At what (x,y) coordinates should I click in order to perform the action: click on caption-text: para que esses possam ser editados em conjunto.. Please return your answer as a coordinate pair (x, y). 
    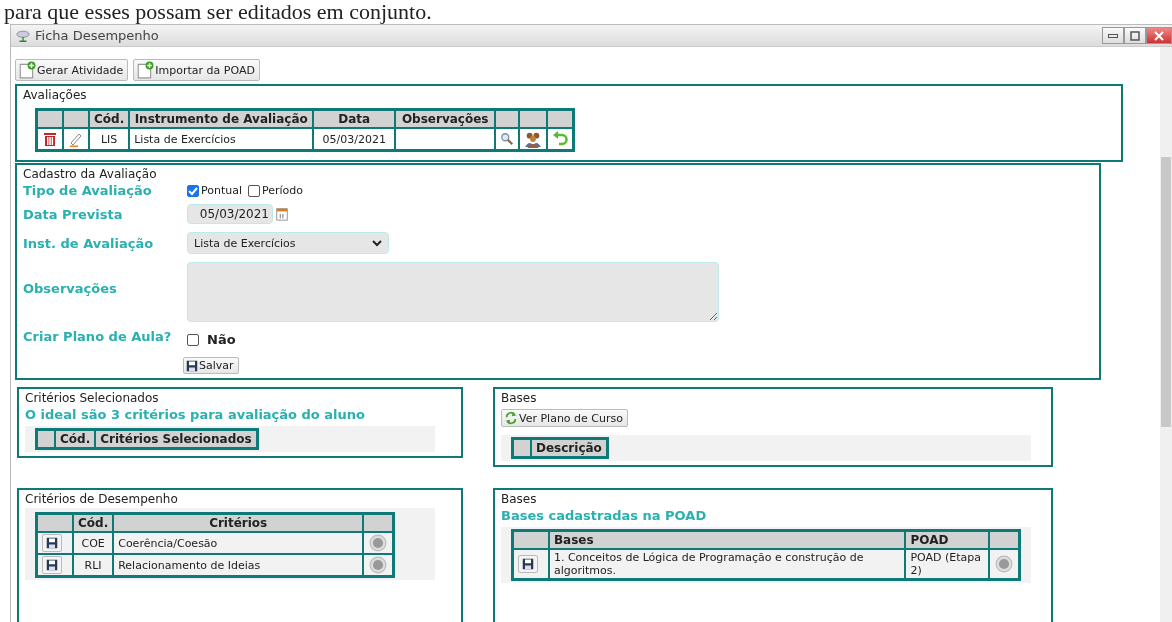
    Looking at the image, I should click on (217, 12).